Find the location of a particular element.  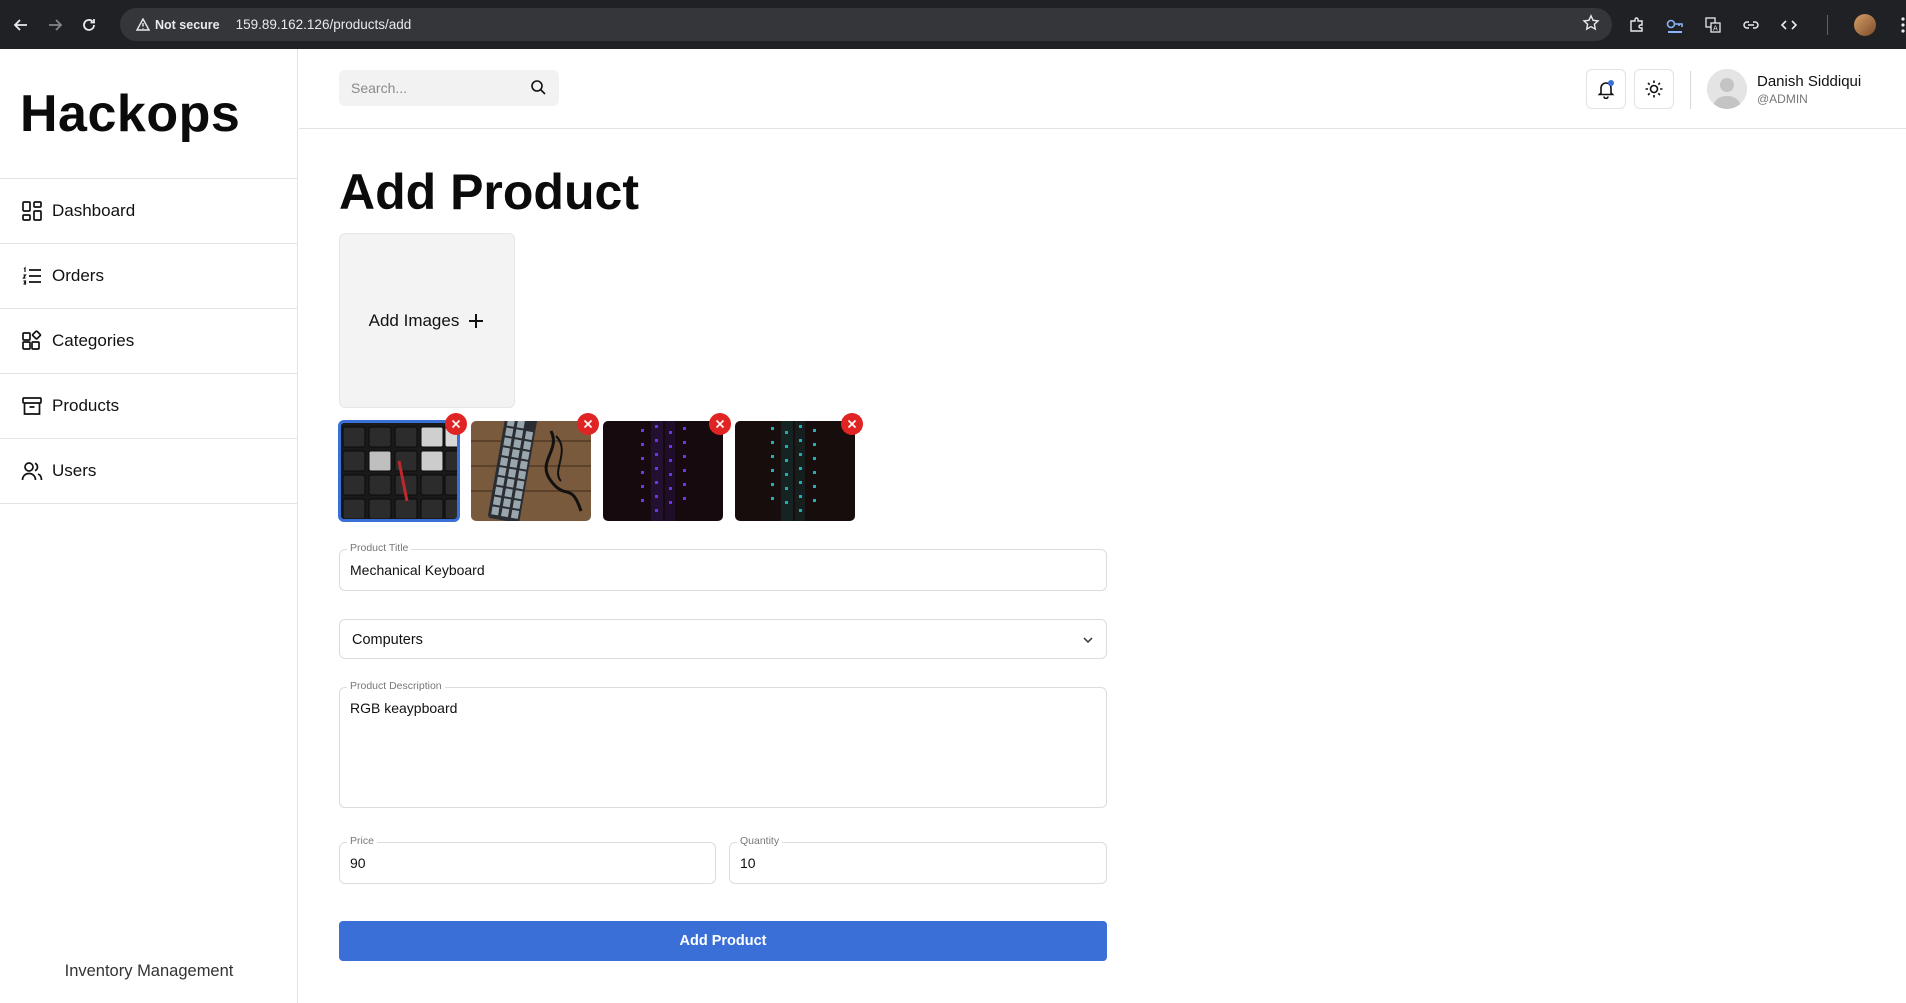

product-title-field: Product Title Mechanical Keyboard is located at coordinates (723, 566).